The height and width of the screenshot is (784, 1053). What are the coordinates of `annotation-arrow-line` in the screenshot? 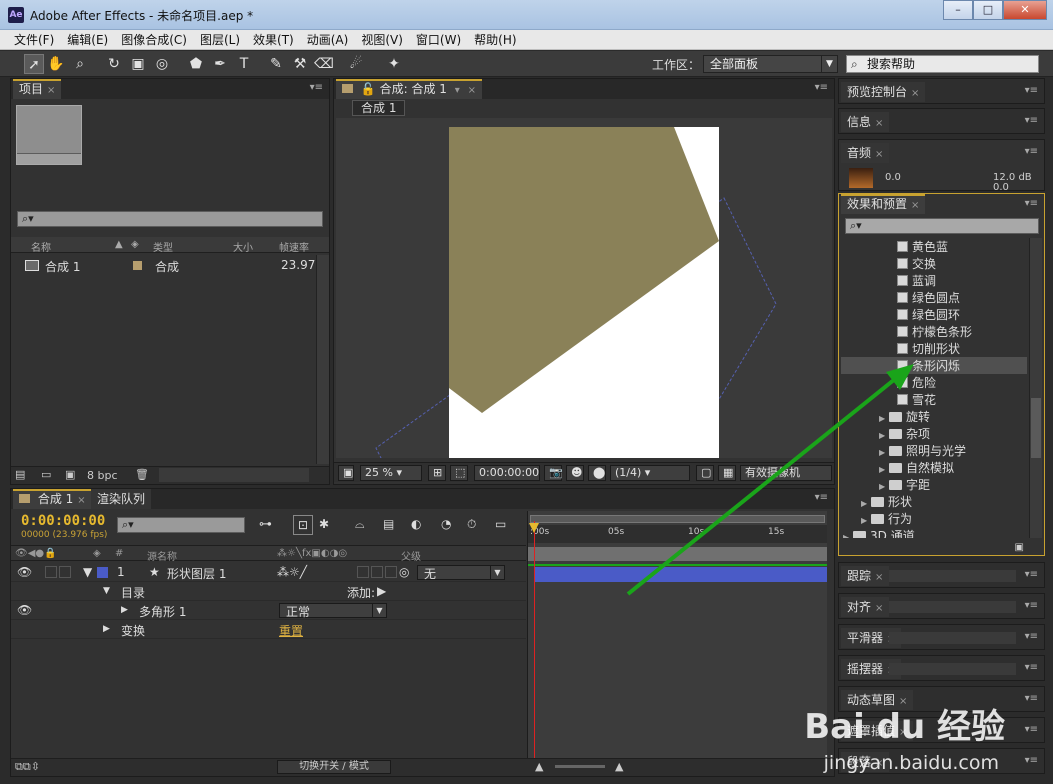 It's located at (764, 484).